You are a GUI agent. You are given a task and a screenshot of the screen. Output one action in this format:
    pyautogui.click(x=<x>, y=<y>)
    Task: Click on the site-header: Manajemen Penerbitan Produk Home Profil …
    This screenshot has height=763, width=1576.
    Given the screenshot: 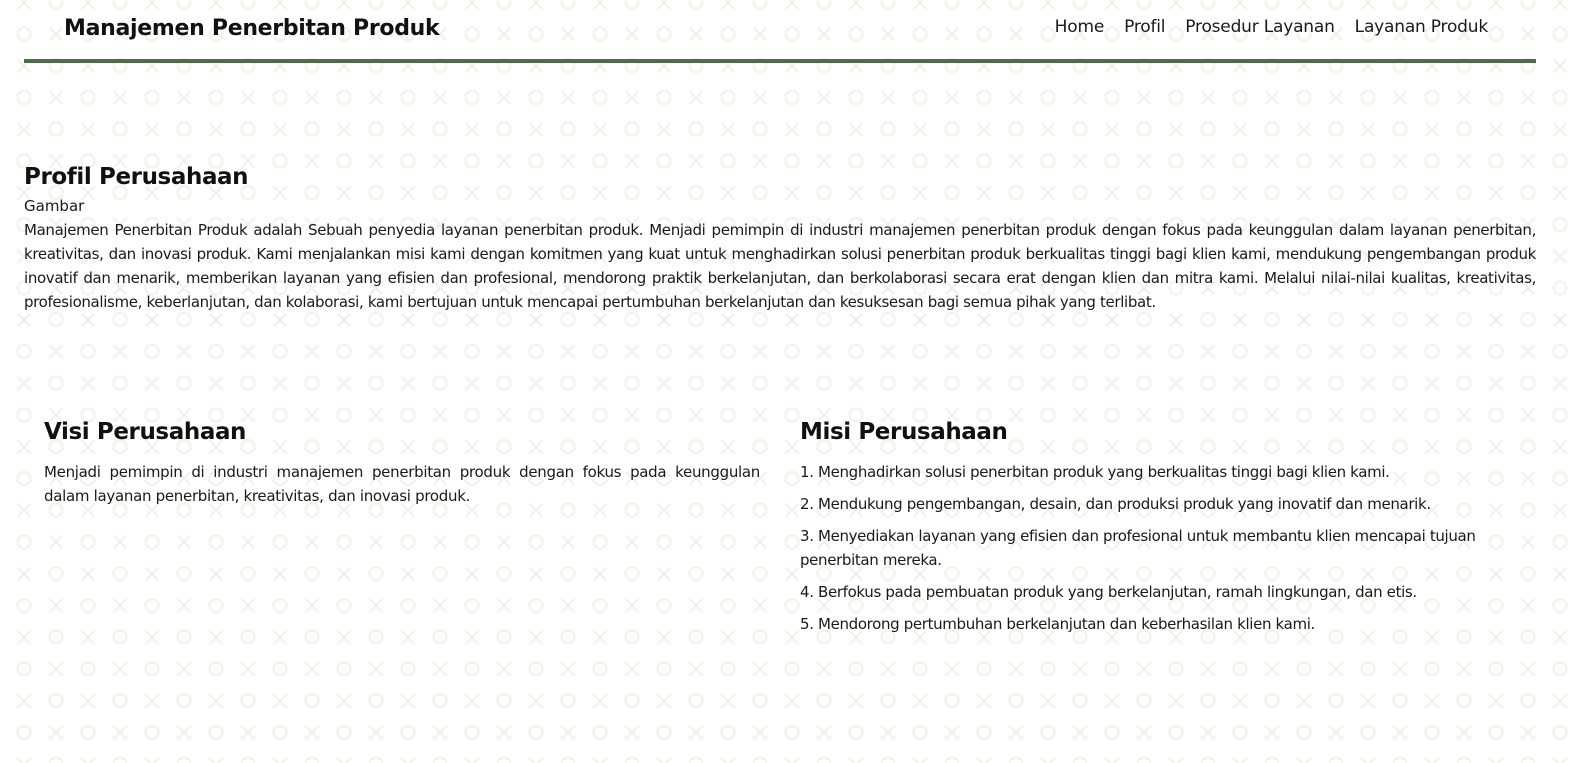 What is the action you would take?
    pyautogui.click(x=780, y=31)
    